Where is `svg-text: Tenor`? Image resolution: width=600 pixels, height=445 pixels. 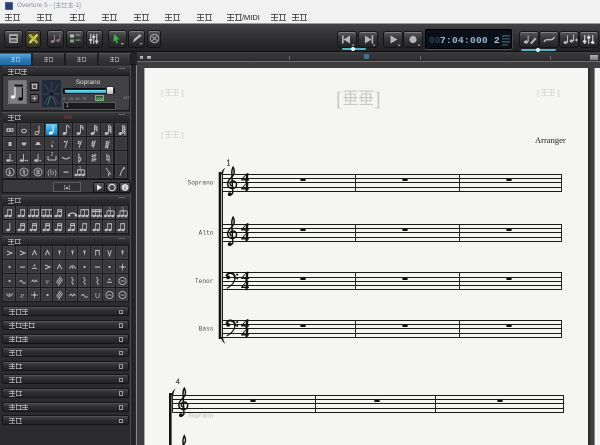
svg-text: Tenor is located at coordinates (204, 281).